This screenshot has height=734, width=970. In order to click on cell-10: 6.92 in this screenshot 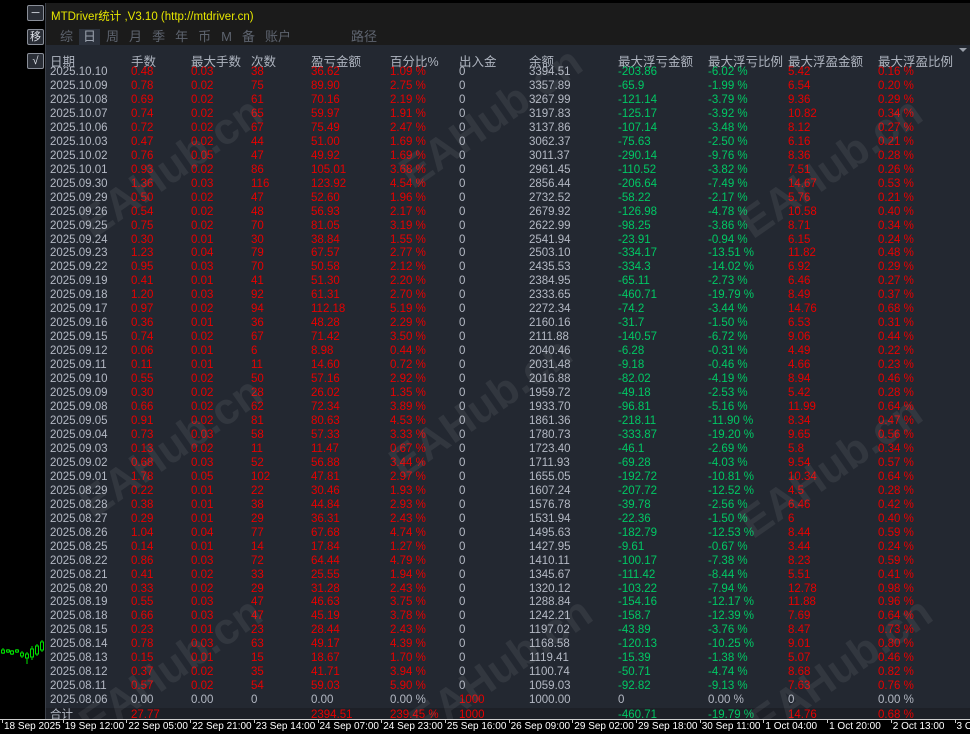, I will do `click(799, 267)`.